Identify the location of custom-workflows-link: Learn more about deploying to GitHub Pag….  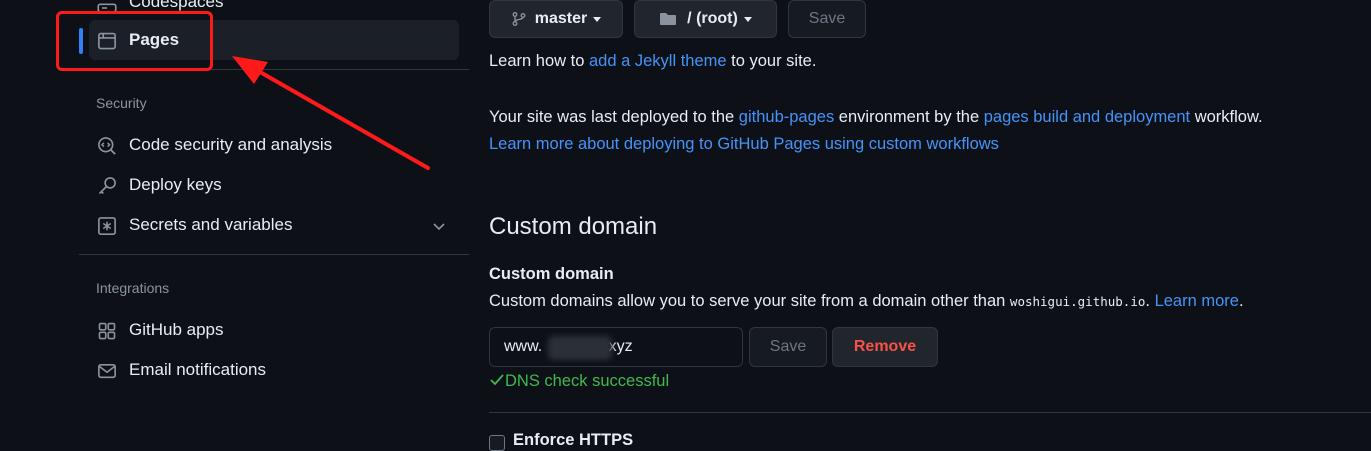
(744, 144).